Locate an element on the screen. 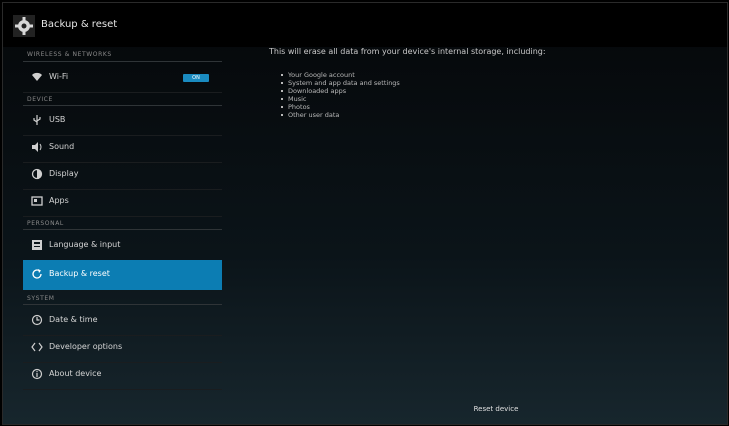 This screenshot has width=729, height=426. list-item: System and app data and settings is located at coordinates (340, 83).